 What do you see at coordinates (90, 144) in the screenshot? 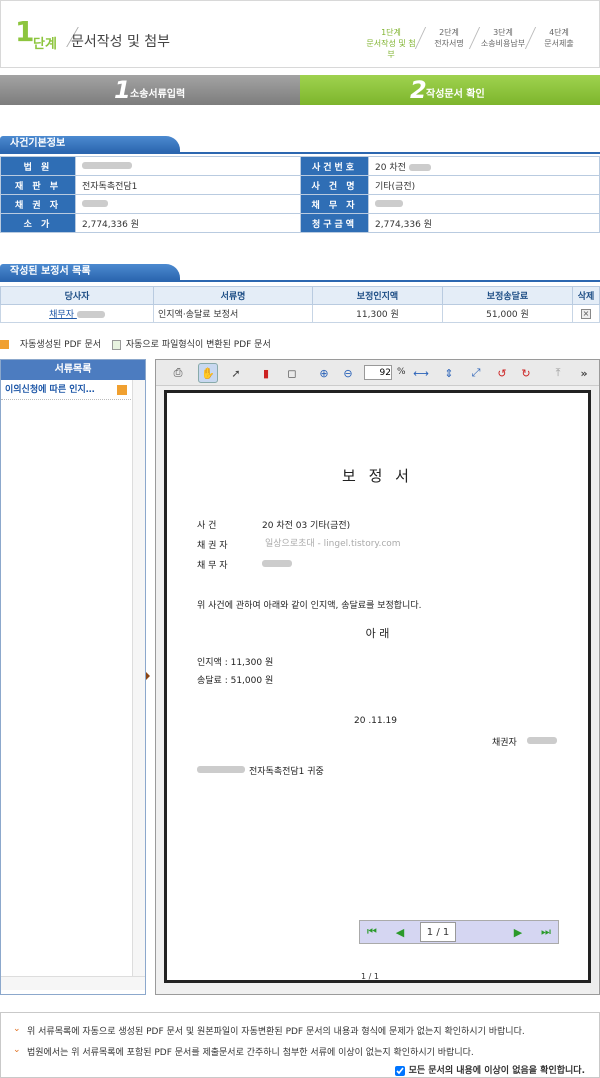
I see `section-case-info: 사건기본정보` at bounding box center [90, 144].